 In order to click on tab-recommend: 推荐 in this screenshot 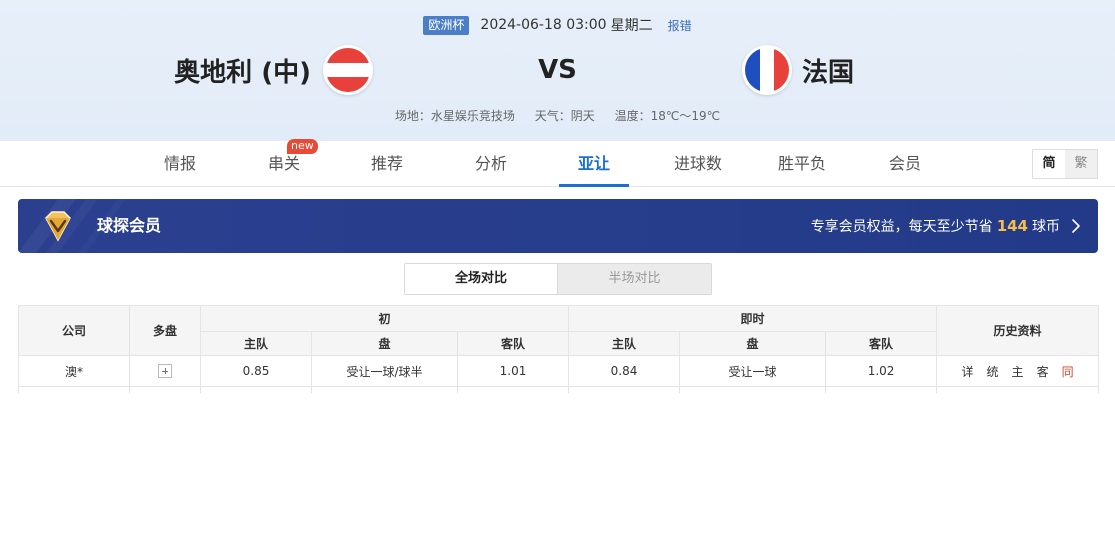, I will do `click(387, 164)`.